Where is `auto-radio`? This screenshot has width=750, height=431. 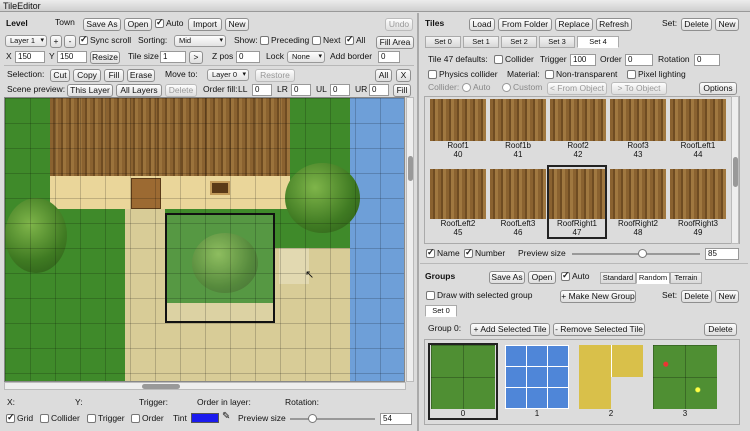
auto-radio is located at coordinates (466, 87).